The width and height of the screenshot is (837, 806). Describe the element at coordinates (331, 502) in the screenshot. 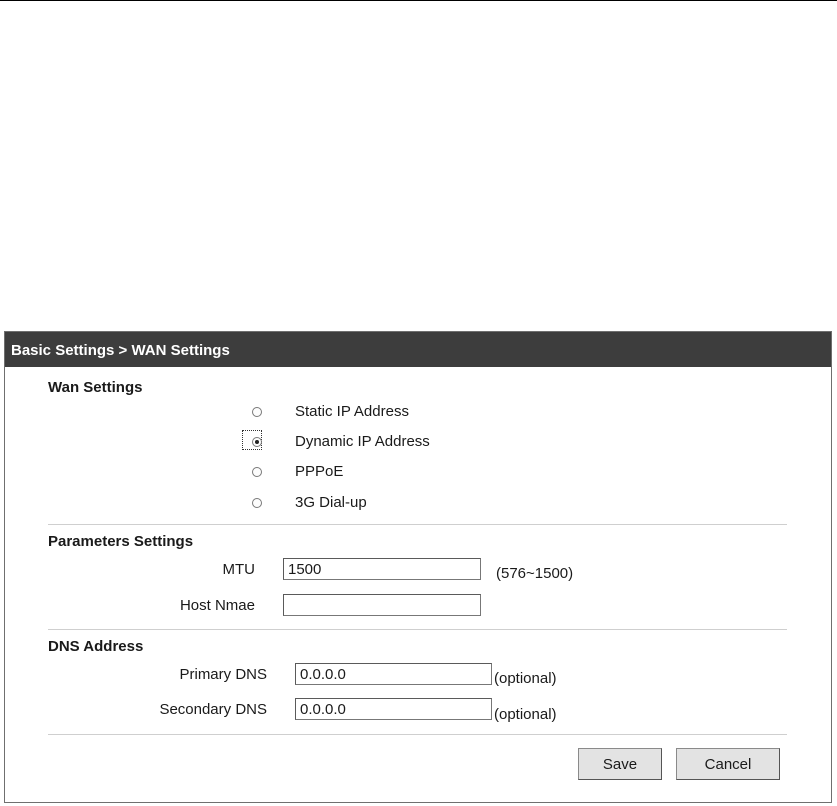

I see `option-3g-dialup-label: 3G Dial-up` at that location.